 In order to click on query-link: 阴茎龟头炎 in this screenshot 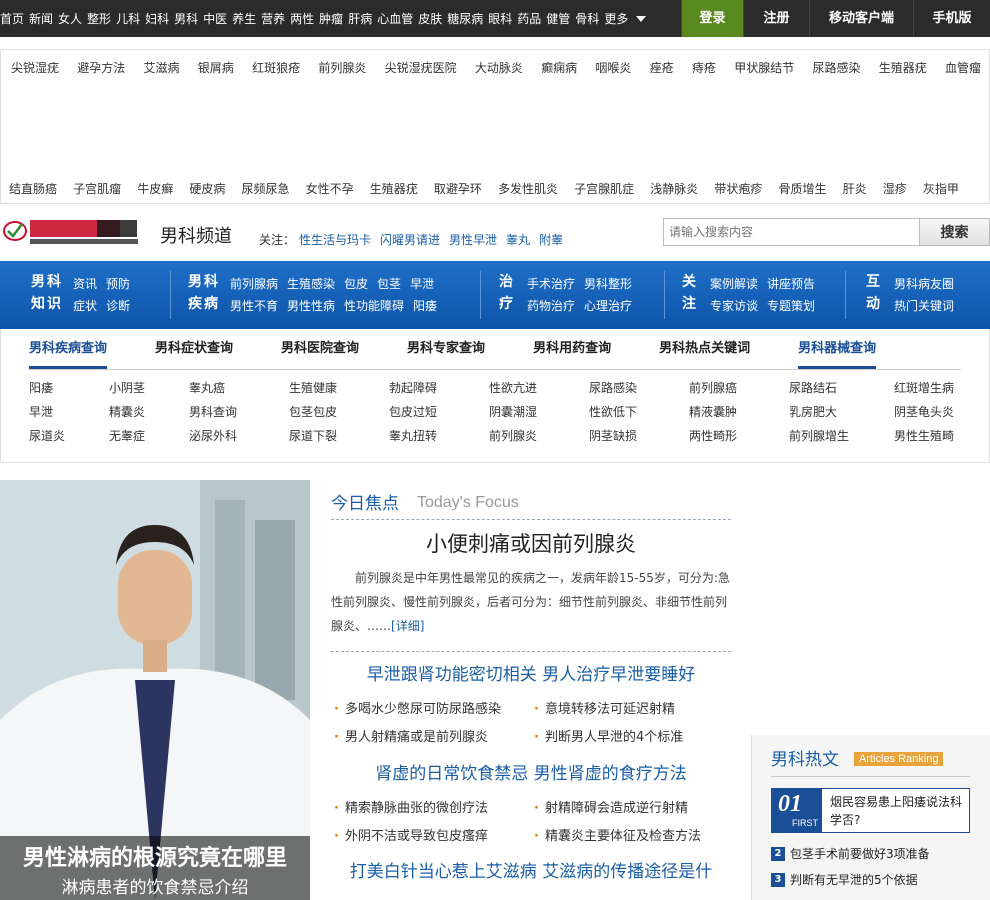, I will do `click(931, 412)`.